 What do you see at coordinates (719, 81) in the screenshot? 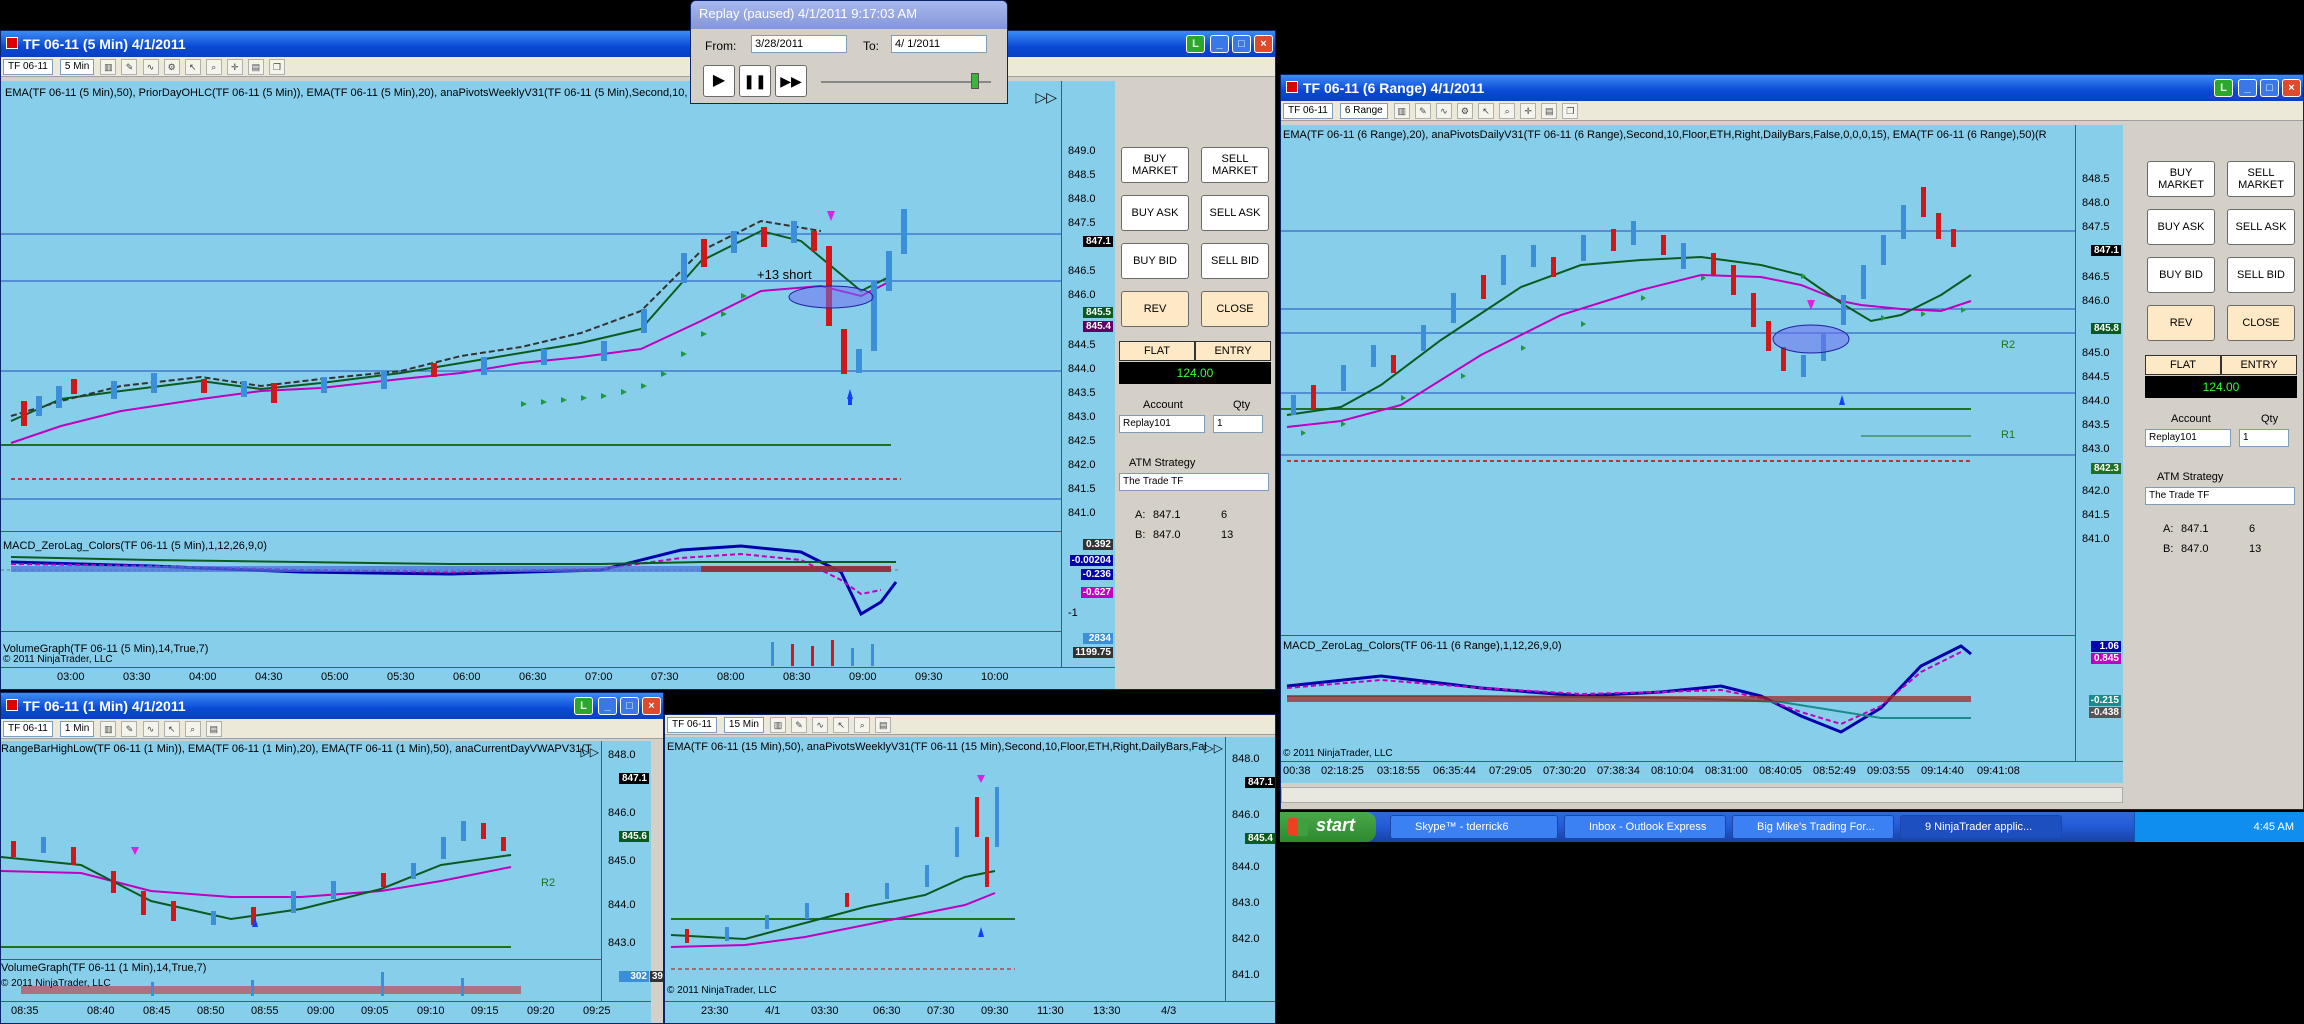
I see `play-button: ▶` at bounding box center [719, 81].